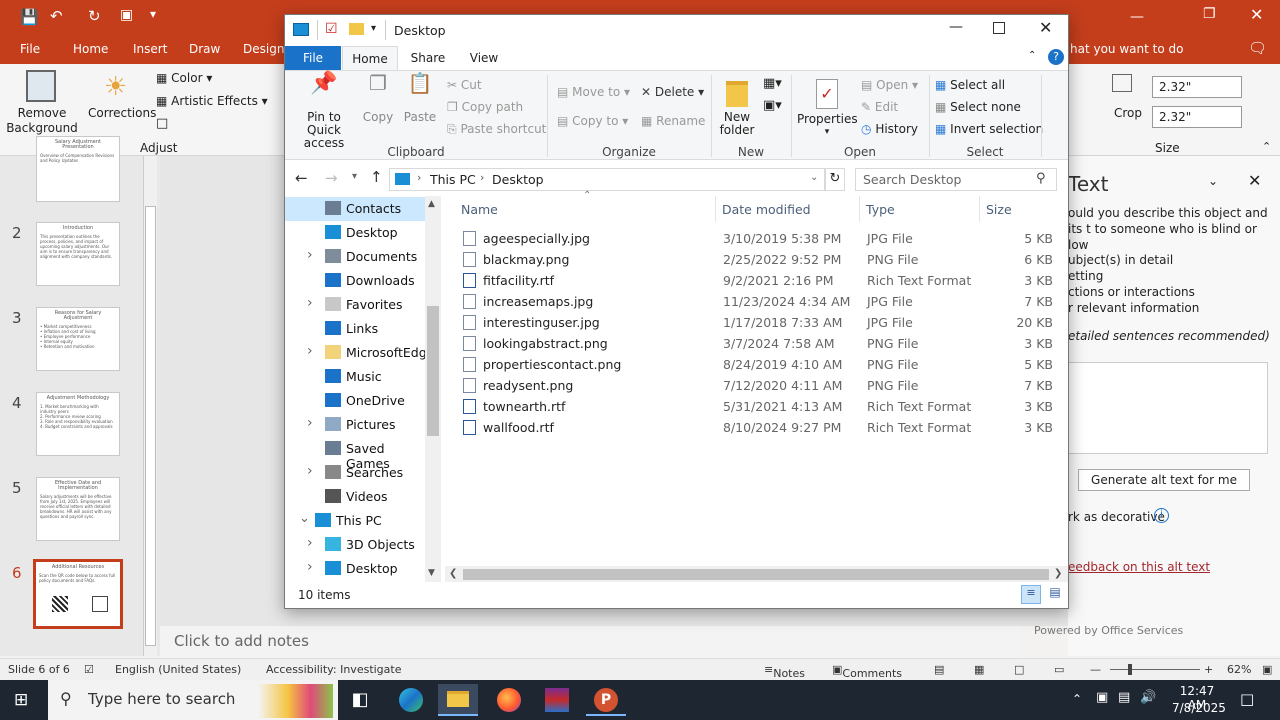 This screenshot has height=720, width=1280. Describe the element at coordinates (1055, 594) in the screenshot. I see `large-icons-view-icon: ▤` at that location.